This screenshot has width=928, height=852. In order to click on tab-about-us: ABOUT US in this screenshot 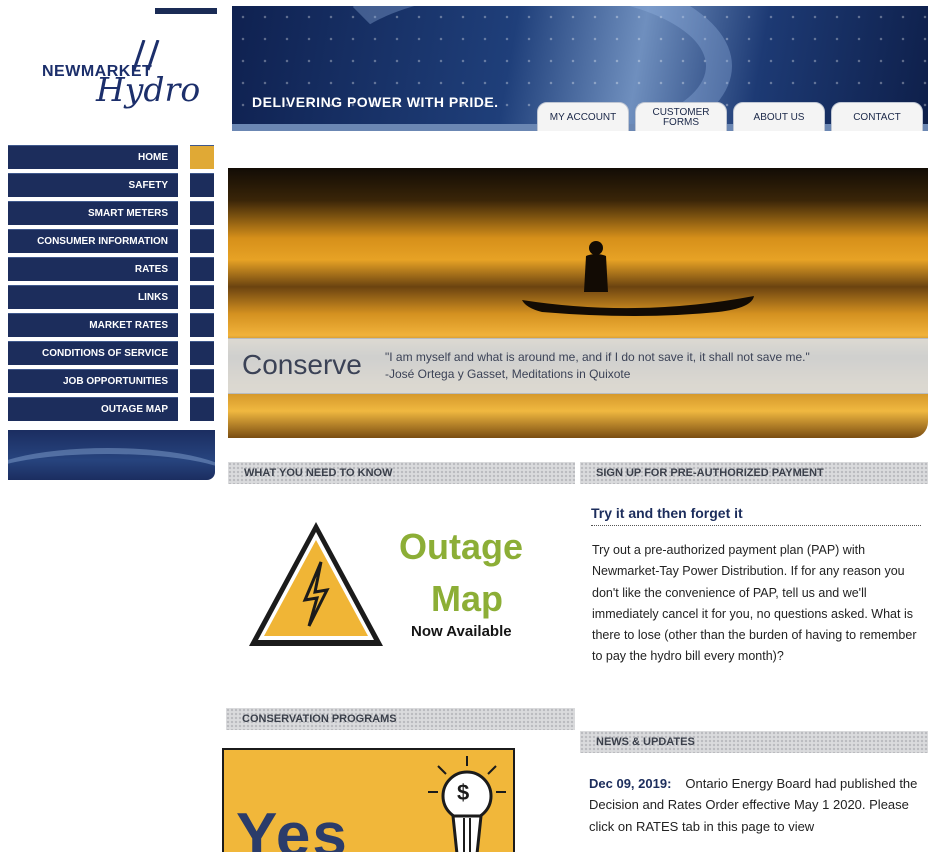, I will do `click(779, 116)`.